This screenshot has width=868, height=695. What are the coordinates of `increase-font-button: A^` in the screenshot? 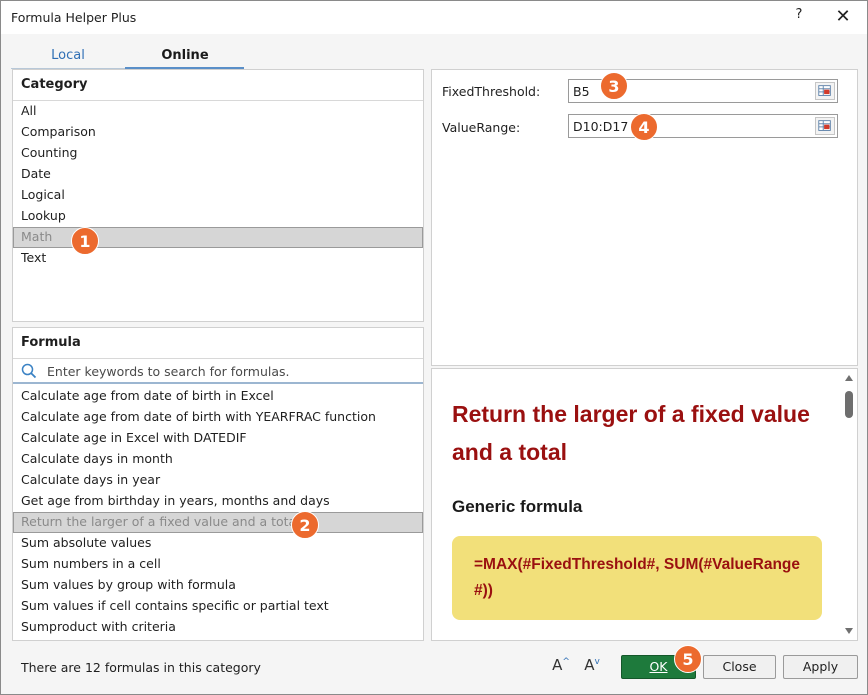 It's located at (561, 667).